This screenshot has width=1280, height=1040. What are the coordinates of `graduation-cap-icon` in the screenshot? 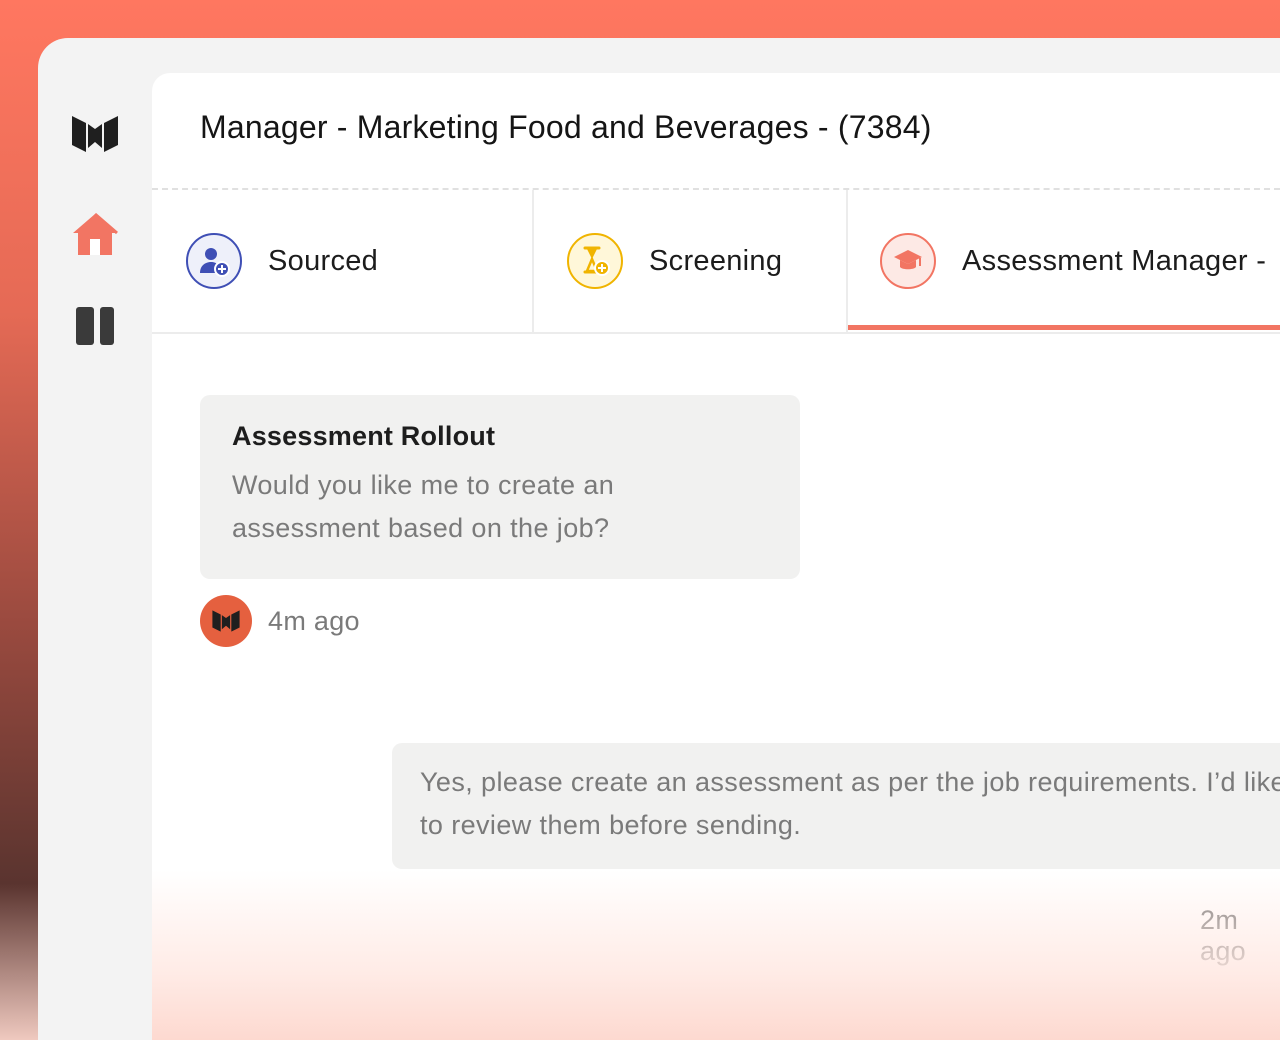 It's located at (908, 261).